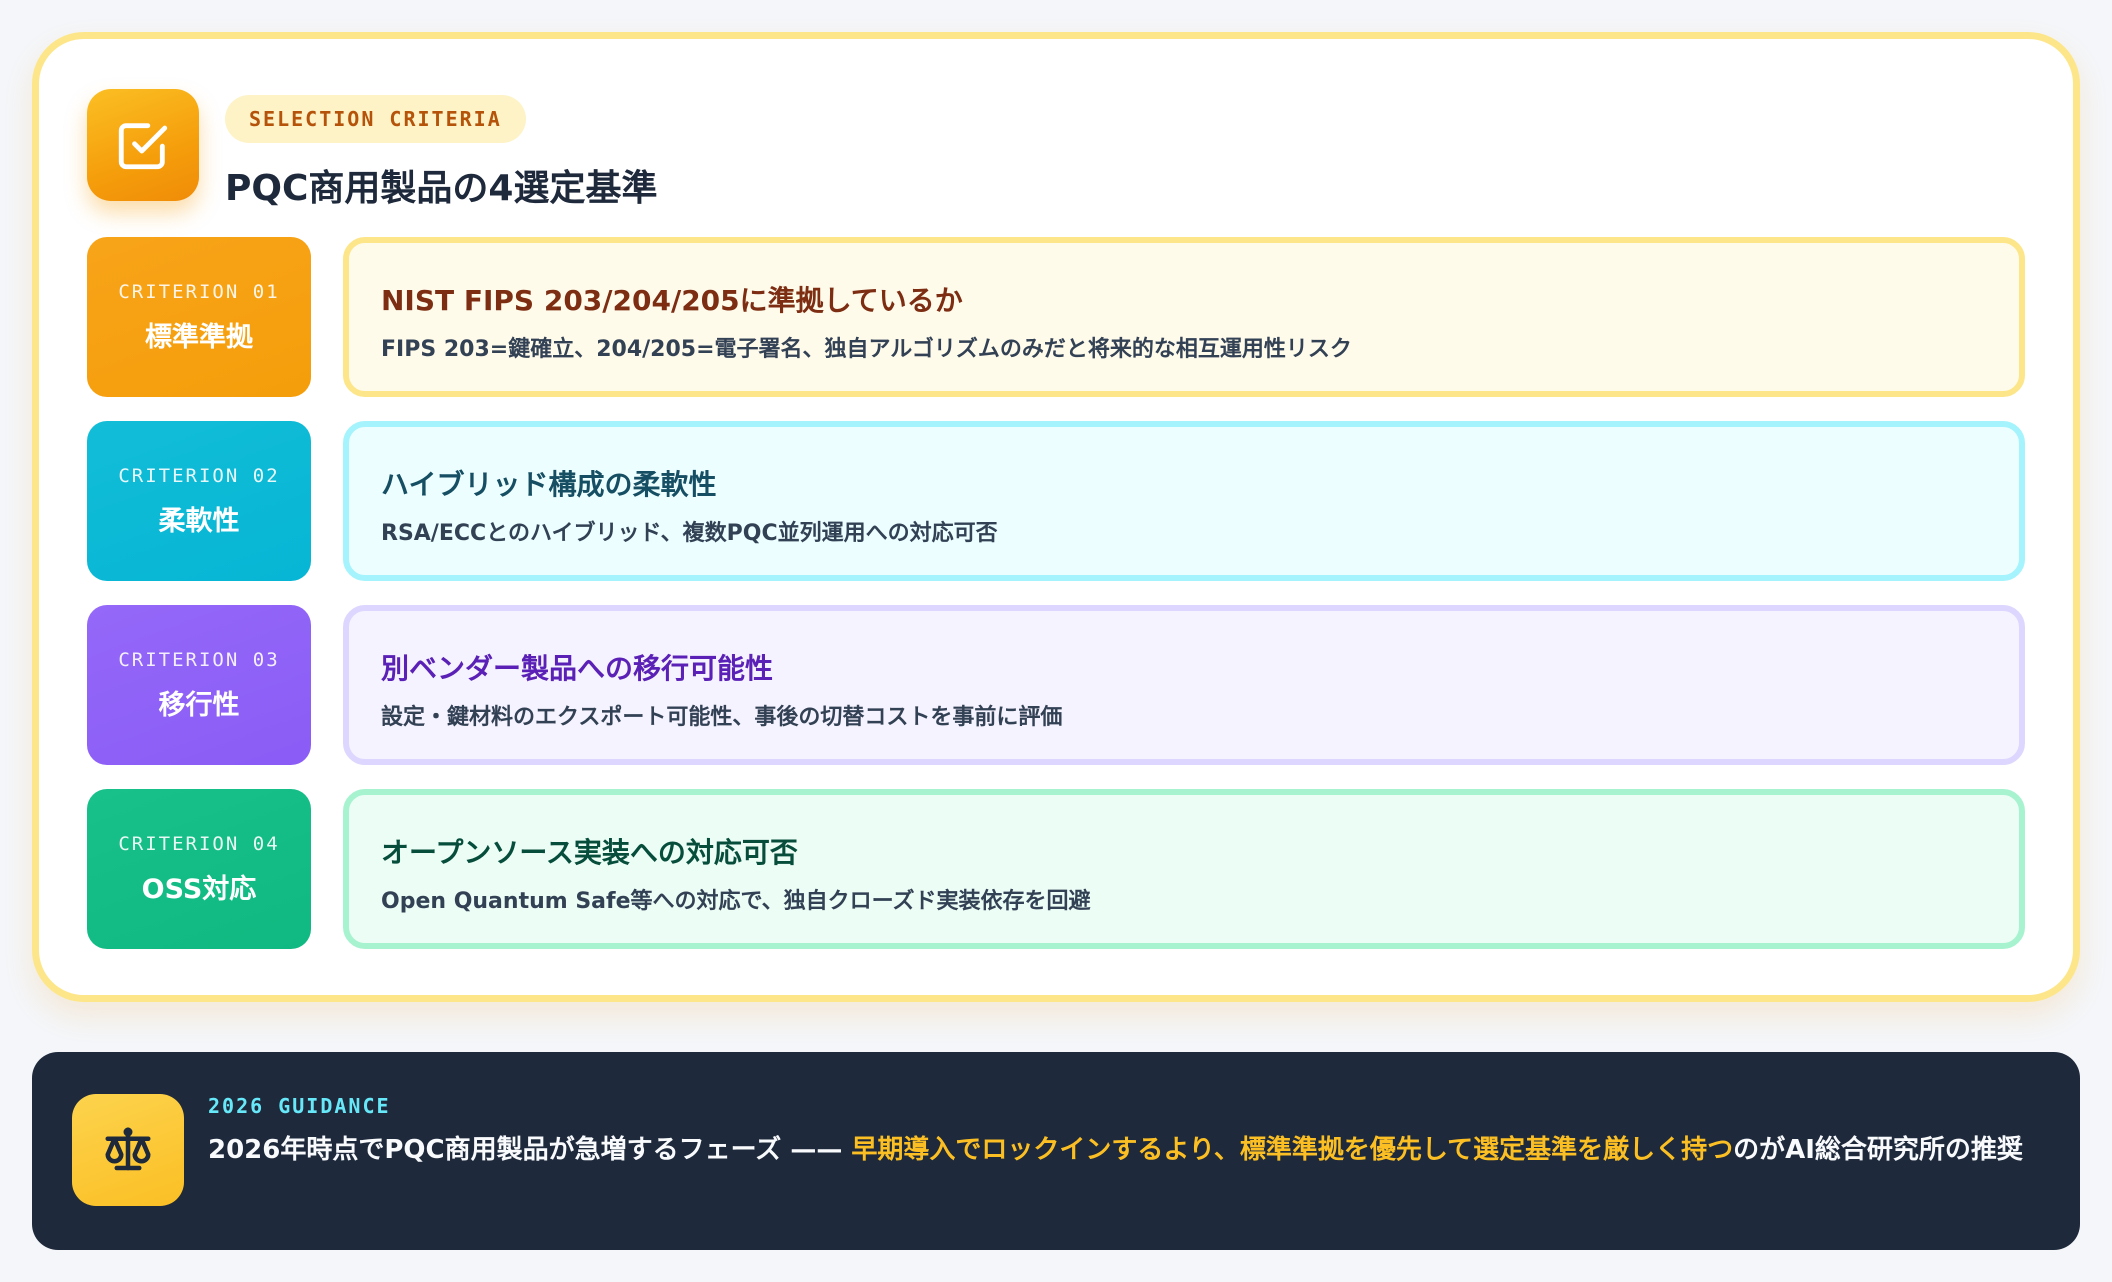  What do you see at coordinates (375, 119) in the screenshot?
I see `section-eyebrow-badge: SELECTION CRITERIA` at bounding box center [375, 119].